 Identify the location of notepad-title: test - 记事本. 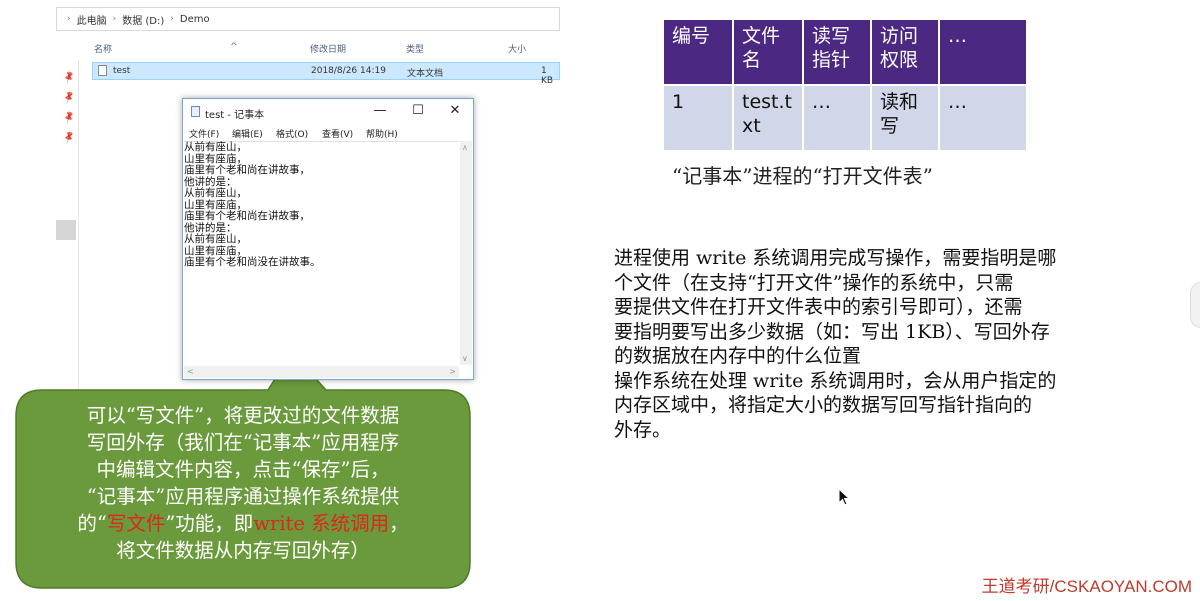
(235, 115).